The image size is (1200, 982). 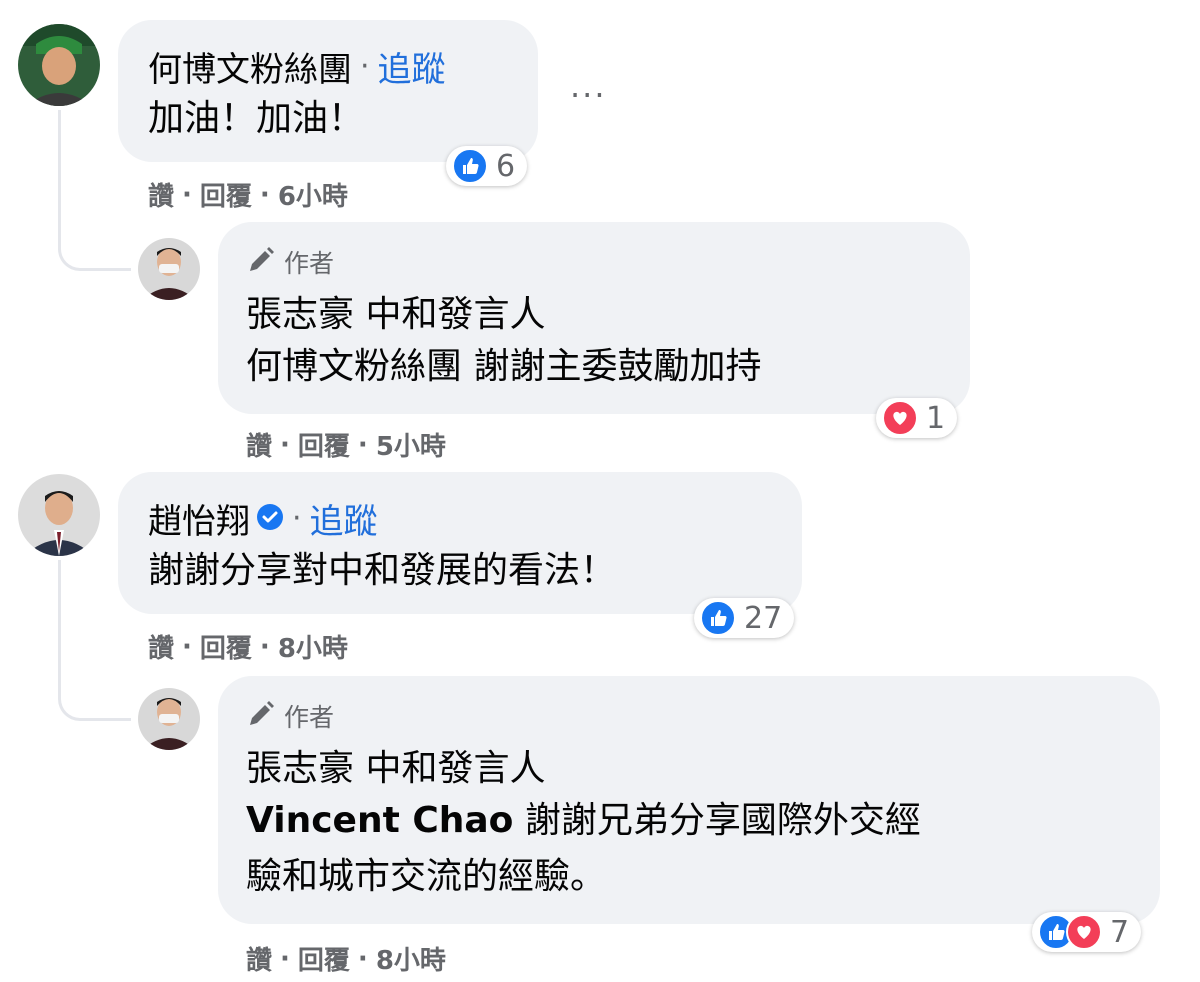 What do you see at coordinates (717, 820) in the screenshot?
I see `reply-text: 謝謝兄弟分享國際外交經` at bounding box center [717, 820].